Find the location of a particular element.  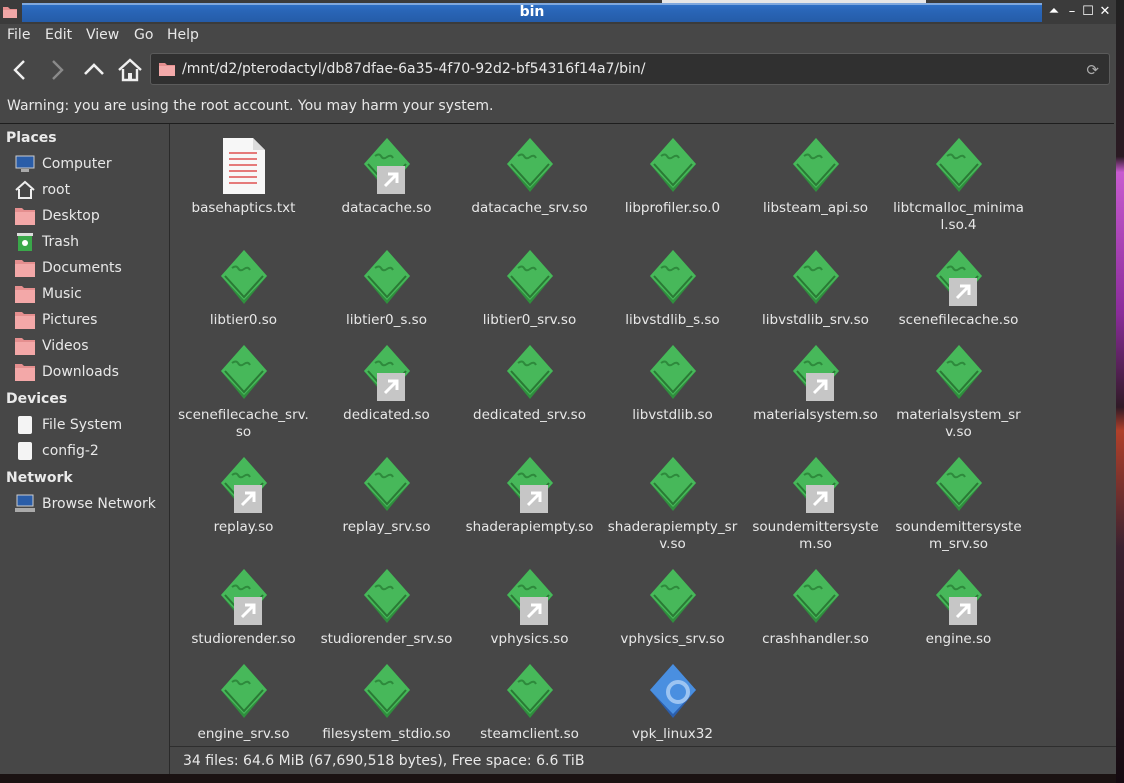

file-name: scenefilecache_srv.so is located at coordinates (243, 423).